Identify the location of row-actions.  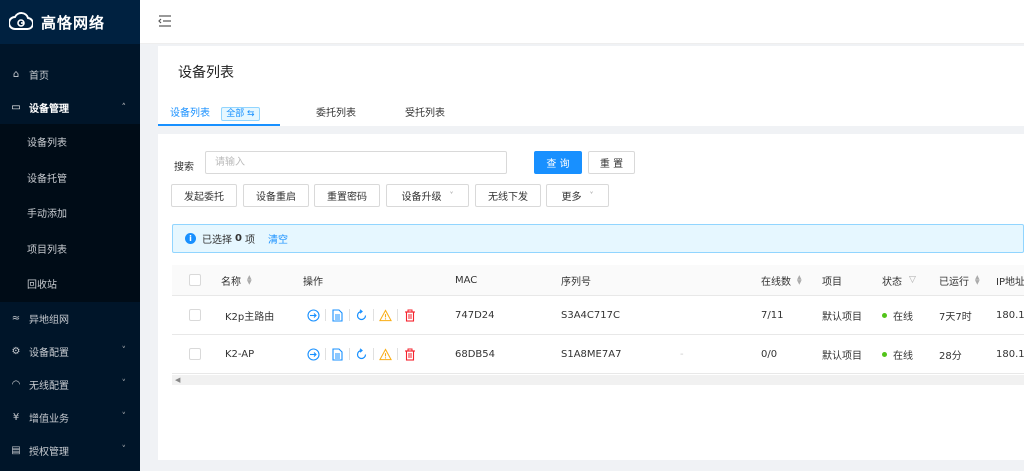
(361, 315).